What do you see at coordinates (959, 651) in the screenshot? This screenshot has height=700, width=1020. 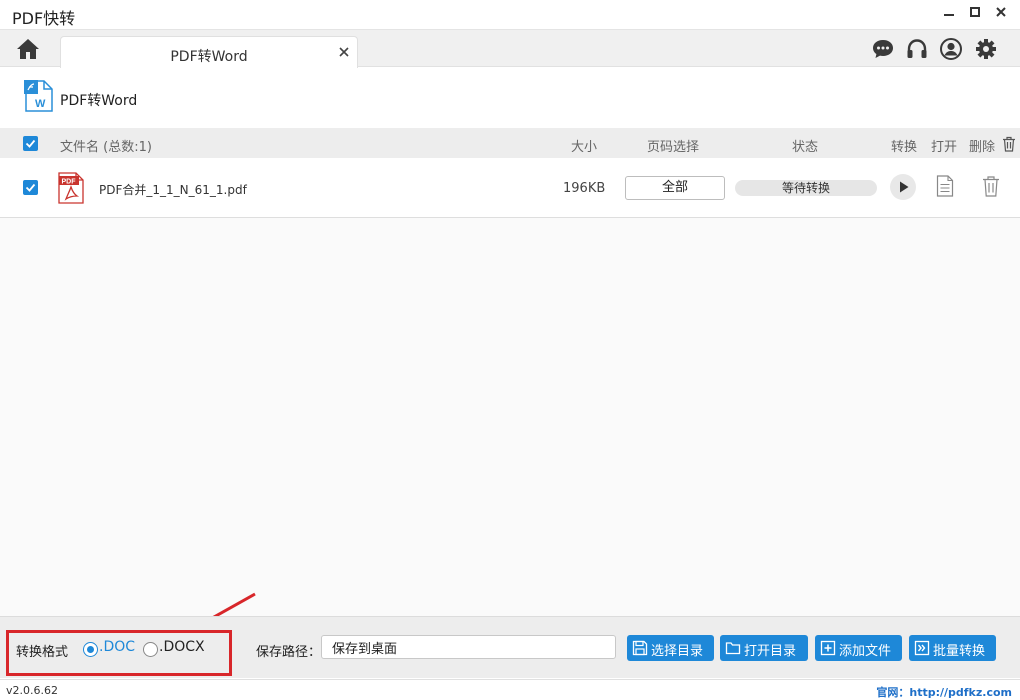 I see `batch-convert-label: 批量转换` at bounding box center [959, 651].